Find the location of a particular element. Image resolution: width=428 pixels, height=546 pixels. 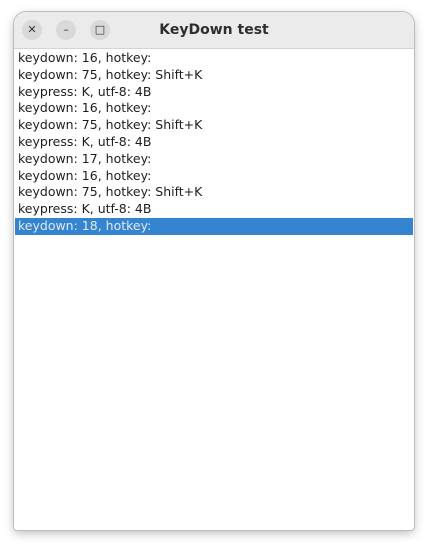

maximize-icon: □ is located at coordinates (100, 29).